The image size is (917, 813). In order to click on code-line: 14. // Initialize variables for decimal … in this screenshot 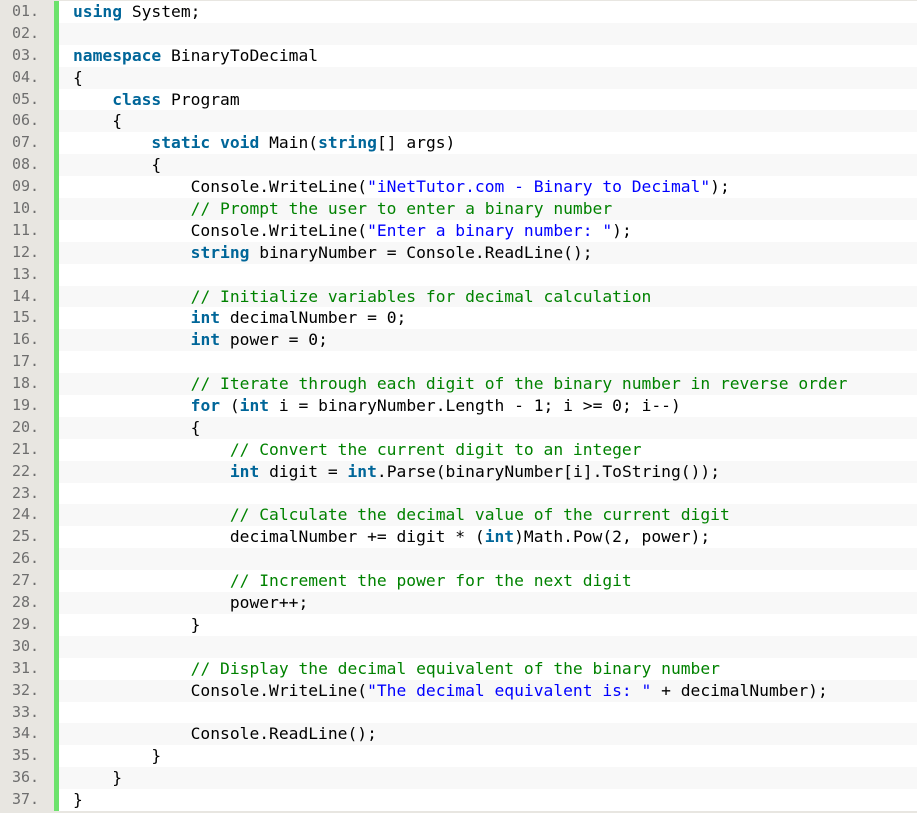, I will do `click(458, 296)`.